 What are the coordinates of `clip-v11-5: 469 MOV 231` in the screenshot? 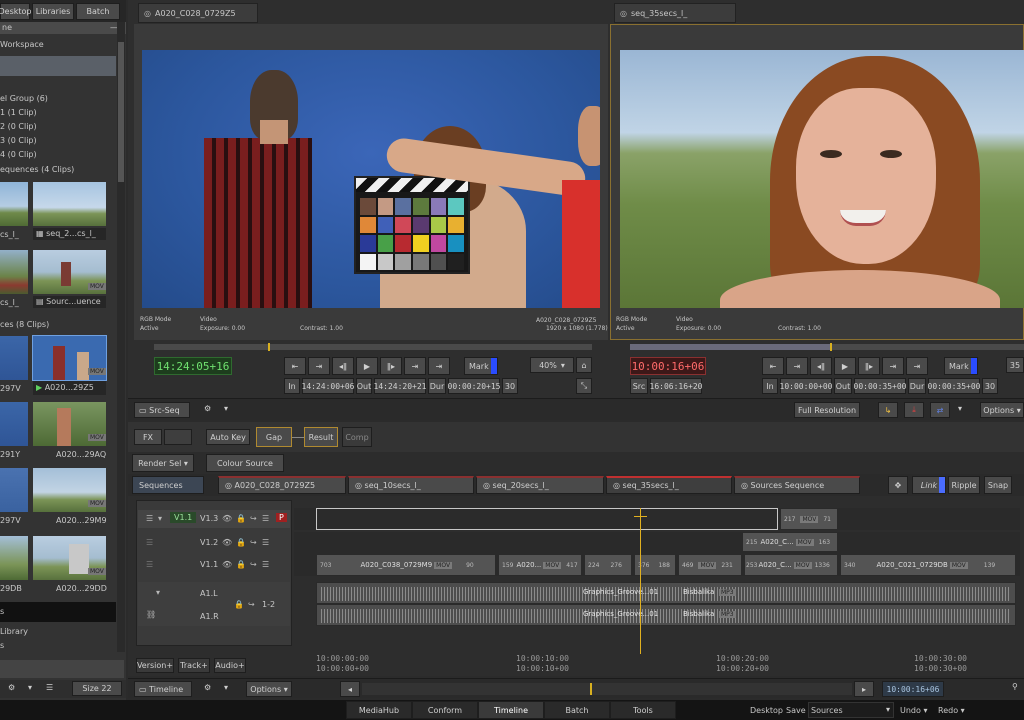 It's located at (710, 565).